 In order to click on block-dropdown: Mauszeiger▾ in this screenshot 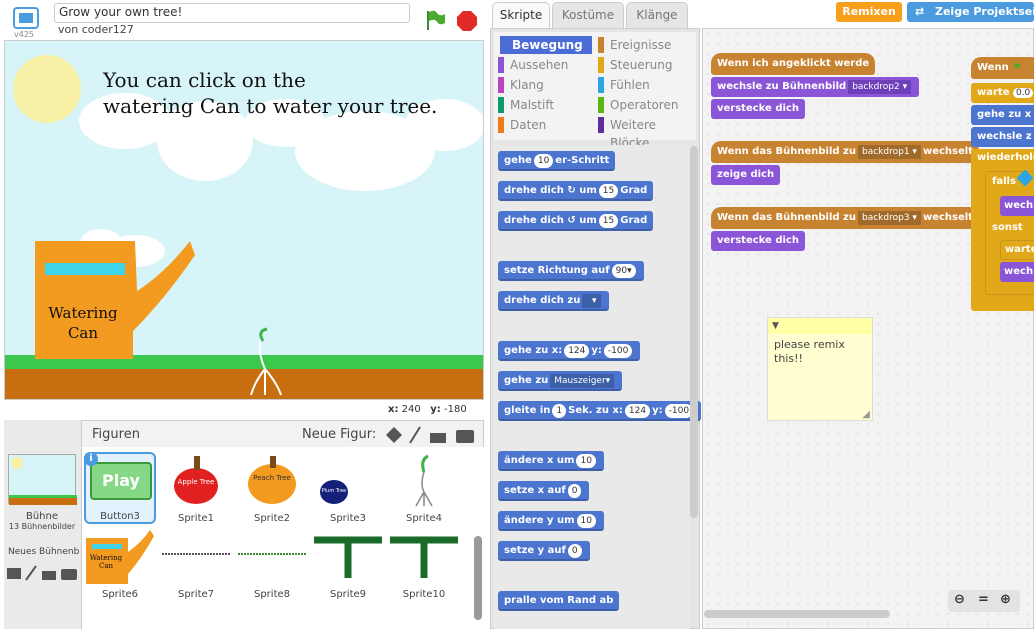, I will do `click(582, 381)`.